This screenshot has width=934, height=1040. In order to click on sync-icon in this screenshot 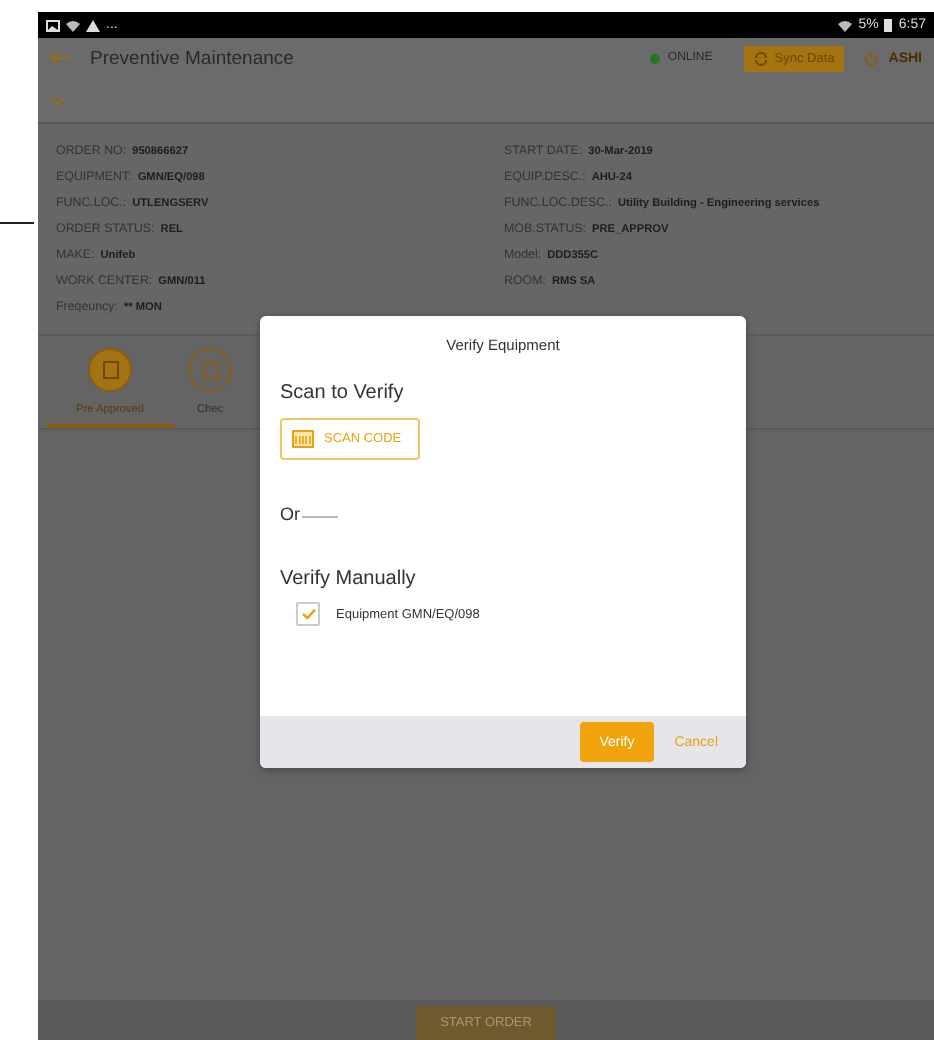, I will do `click(761, 58)`.